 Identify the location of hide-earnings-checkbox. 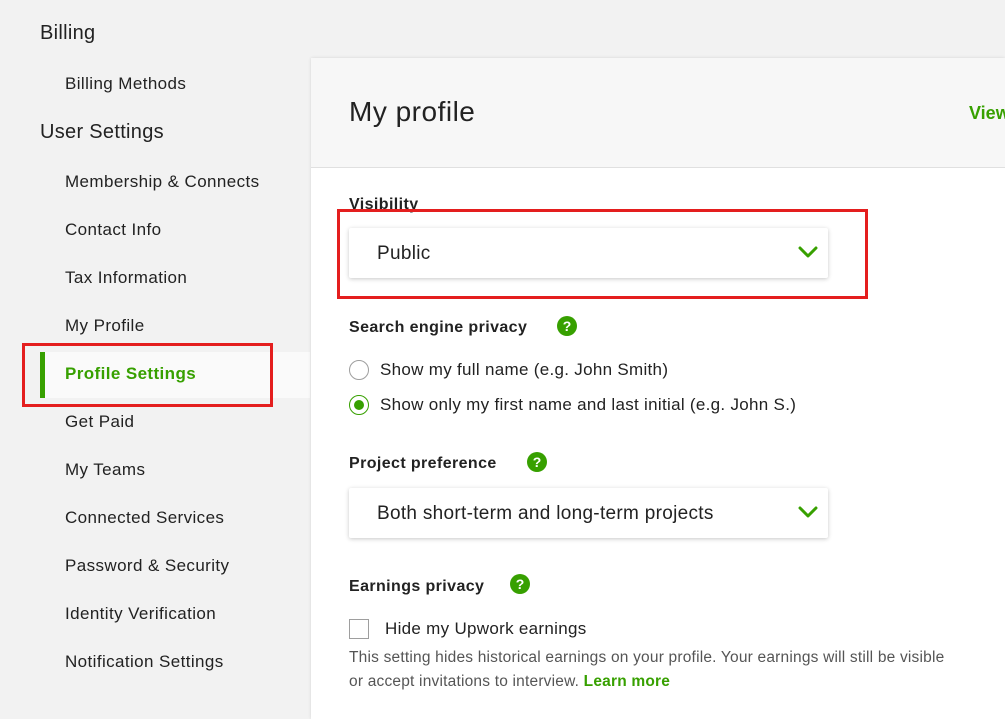
(359, 629).